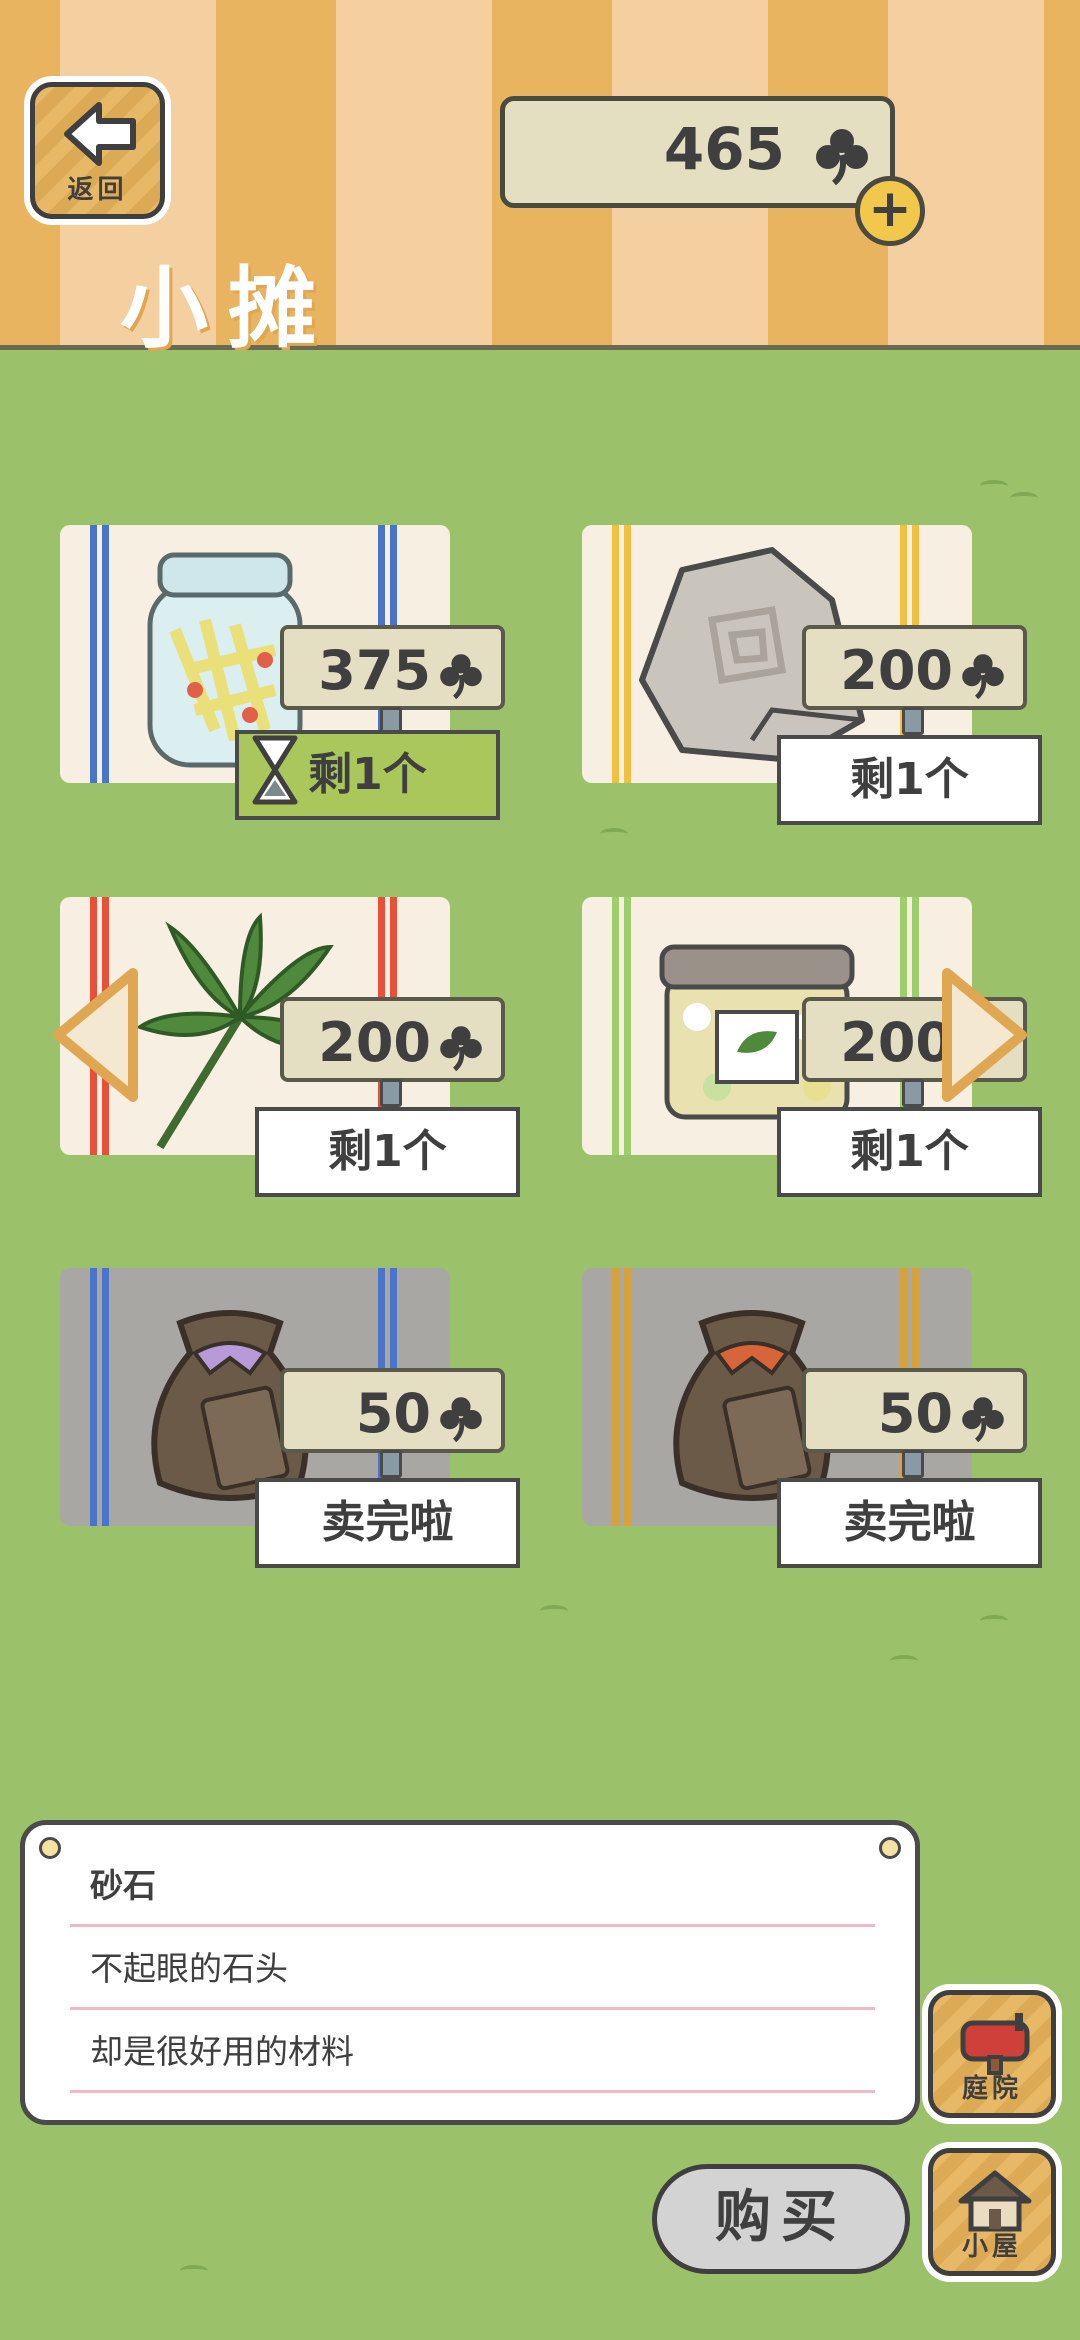  I want to click on house-icon, so click(995, 2201).